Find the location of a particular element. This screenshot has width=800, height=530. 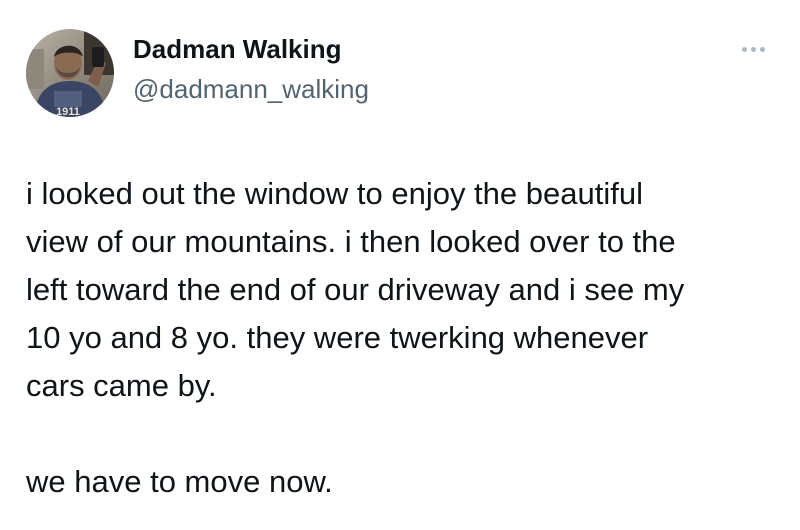

tweet-text-line: cars came by. is located at coordinates (121, 385).